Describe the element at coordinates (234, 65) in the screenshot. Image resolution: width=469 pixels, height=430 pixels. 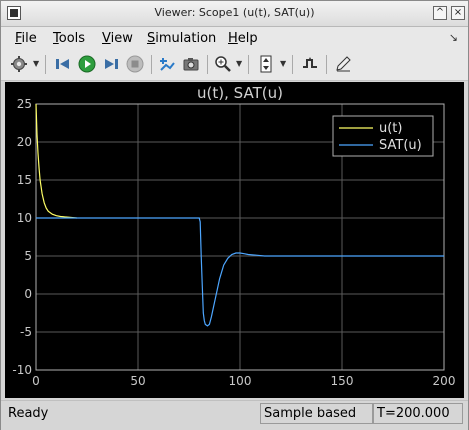
I see `toolbar: ▼ ▼ ▼` at that location.